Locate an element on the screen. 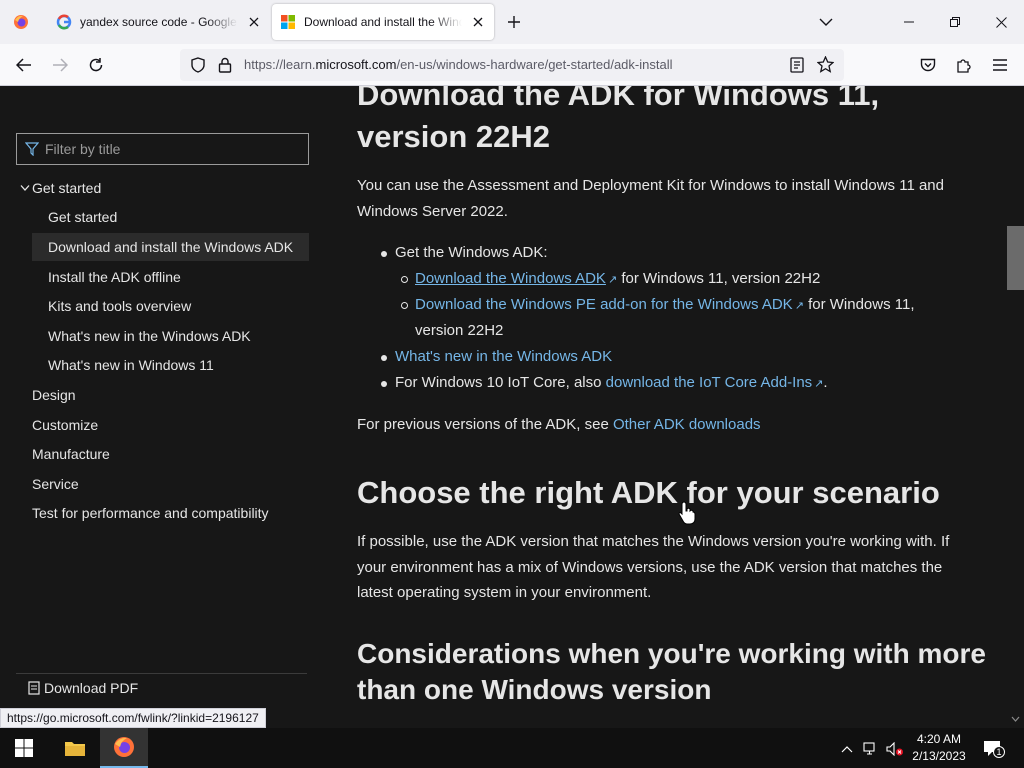 The width and height of the screenshot is (1024, 768). scrollbar-thumb is located at coordinates (1015, 258).